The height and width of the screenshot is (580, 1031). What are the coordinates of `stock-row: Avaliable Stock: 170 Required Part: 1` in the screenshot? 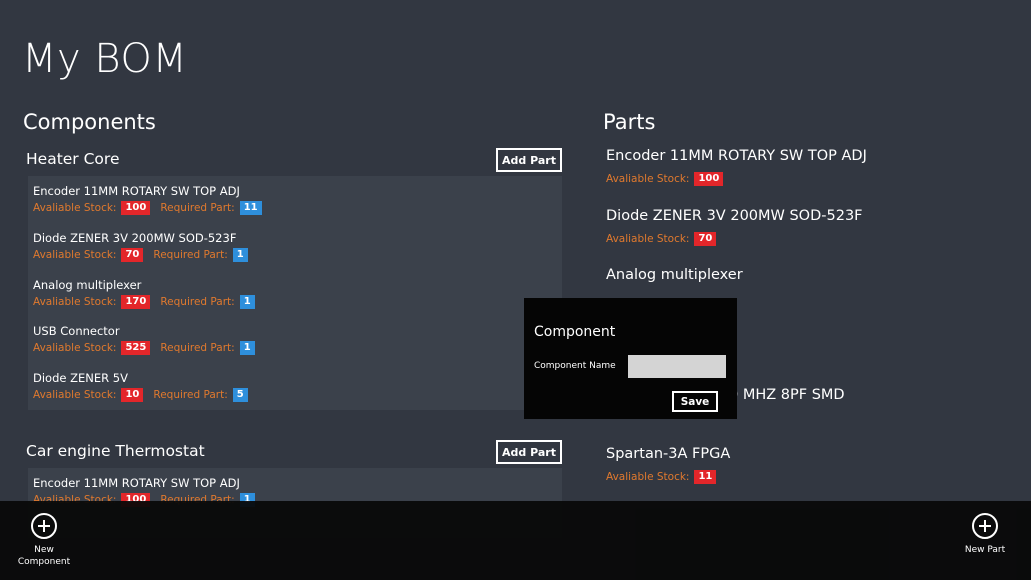 It's located at (144, 301).